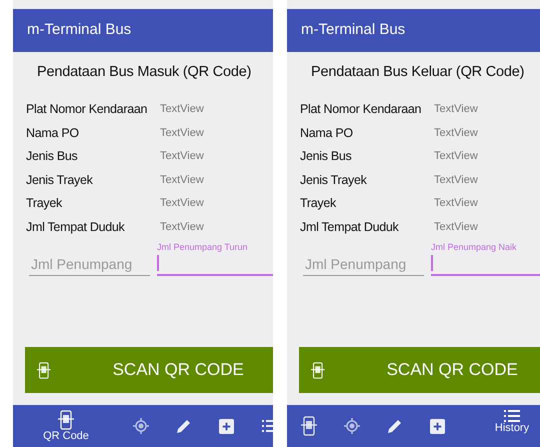 The width and height of the screenshot is (540, 447). Describe the element at coordinates (474, 246) in the screenshot. I see `floating-label: Jml Penumpang Naik` at that location.